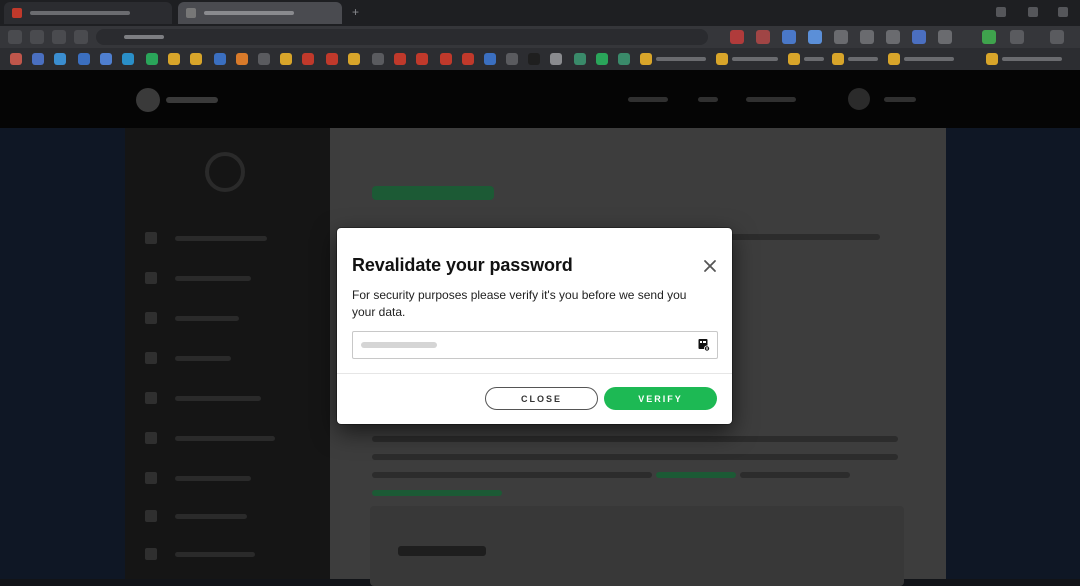 The width and height of the screenshot is (1080, 586). I want to click on minimize-icon, so click(1001, 12).